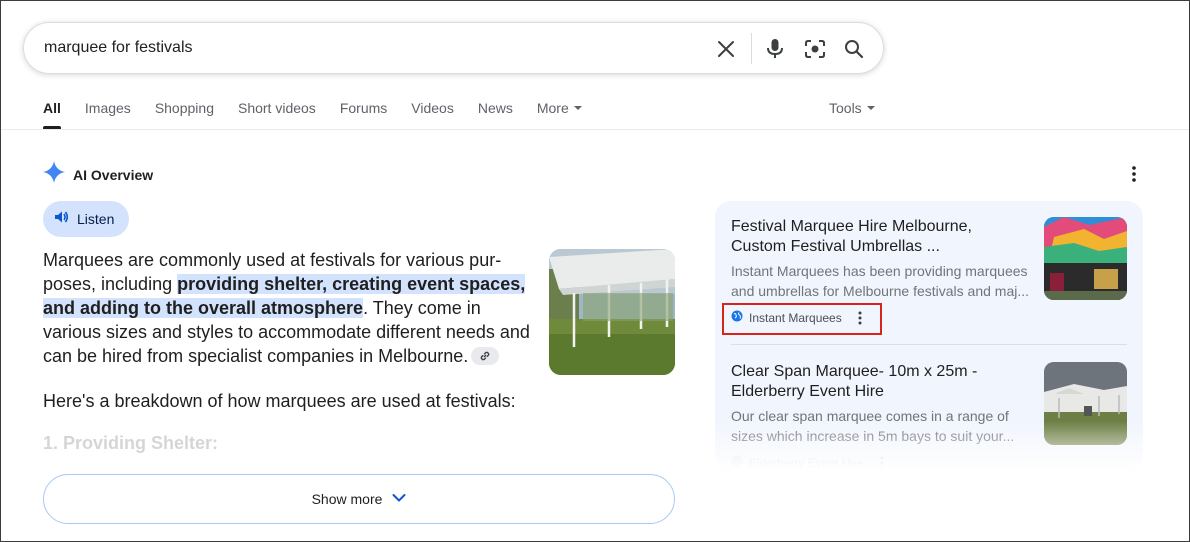 The image size is (1190, 542). I want to click on ai-overview-header: AI Overview, so click(98, 174).